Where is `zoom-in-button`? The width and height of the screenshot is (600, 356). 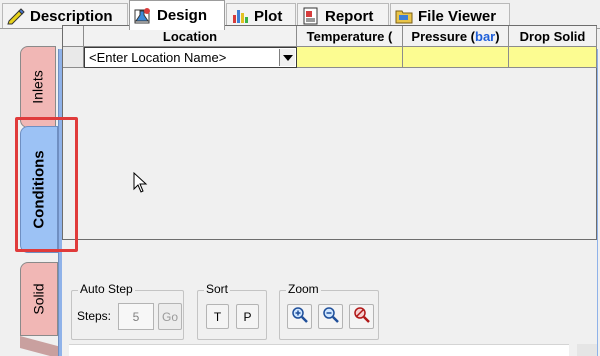 zoom-in-button is located at coordinates (299, 316).